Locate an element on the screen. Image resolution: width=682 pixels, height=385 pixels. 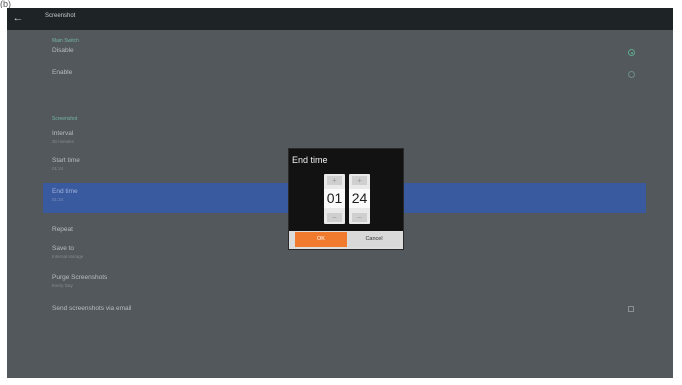
app-bar-title: Screenshot is located at coordinates (60, 16).